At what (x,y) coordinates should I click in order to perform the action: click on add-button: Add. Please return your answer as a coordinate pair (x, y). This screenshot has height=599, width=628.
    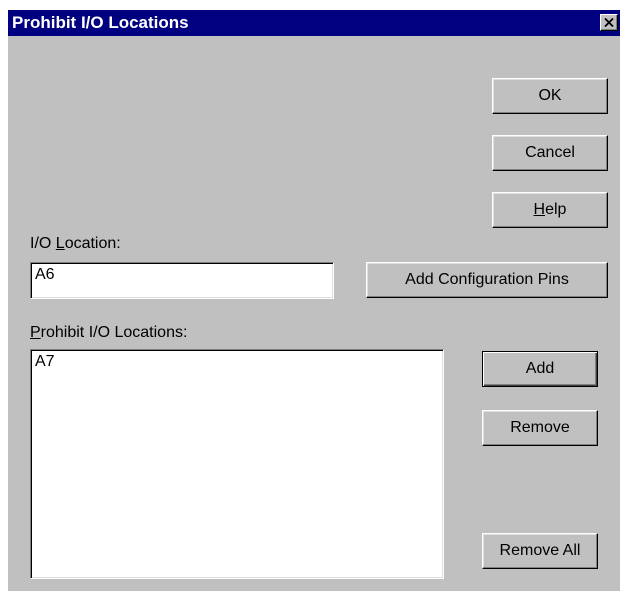
    Looking at the image, I should click on (540, 369).